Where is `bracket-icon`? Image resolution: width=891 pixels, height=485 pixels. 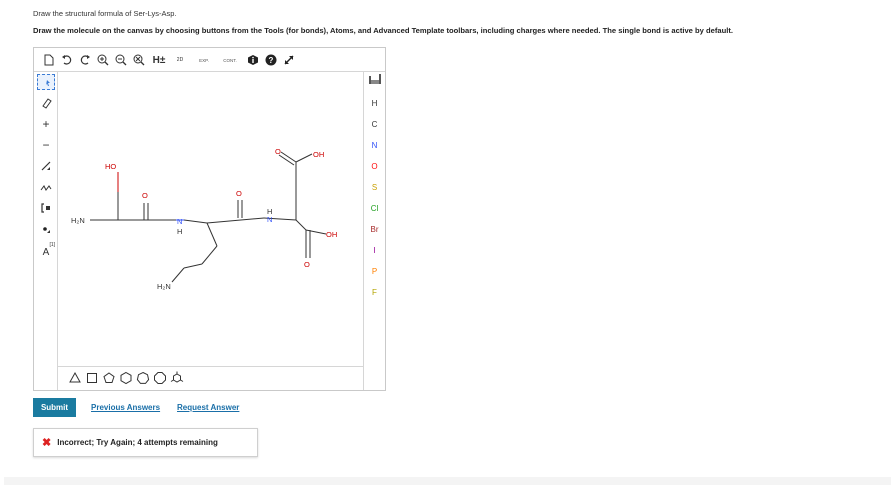 bracket-icon is located at coordinates (46, 208).